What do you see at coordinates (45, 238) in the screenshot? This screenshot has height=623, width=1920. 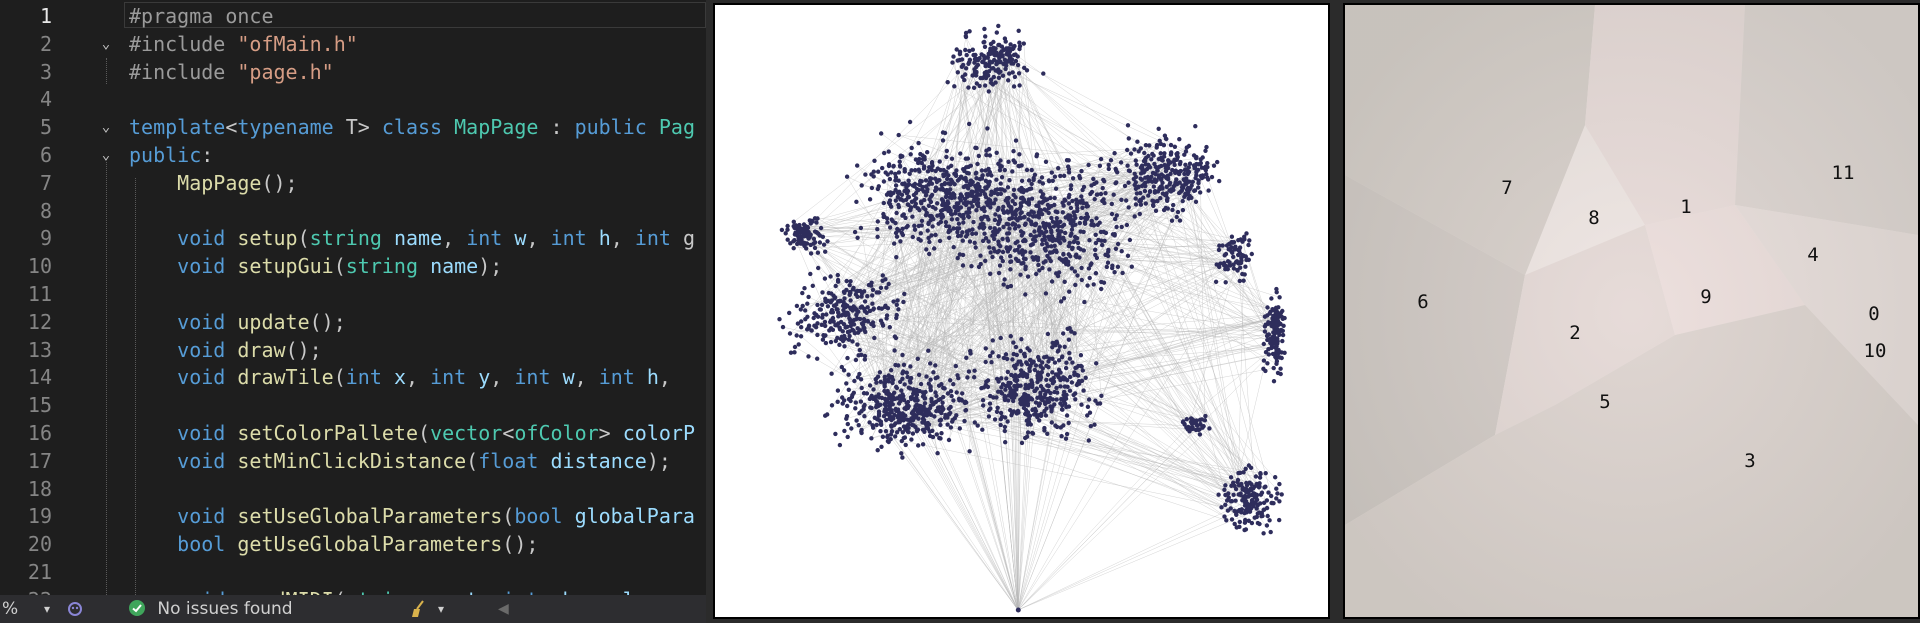 I see `line-number: 9` at bounding box center [45, 238].